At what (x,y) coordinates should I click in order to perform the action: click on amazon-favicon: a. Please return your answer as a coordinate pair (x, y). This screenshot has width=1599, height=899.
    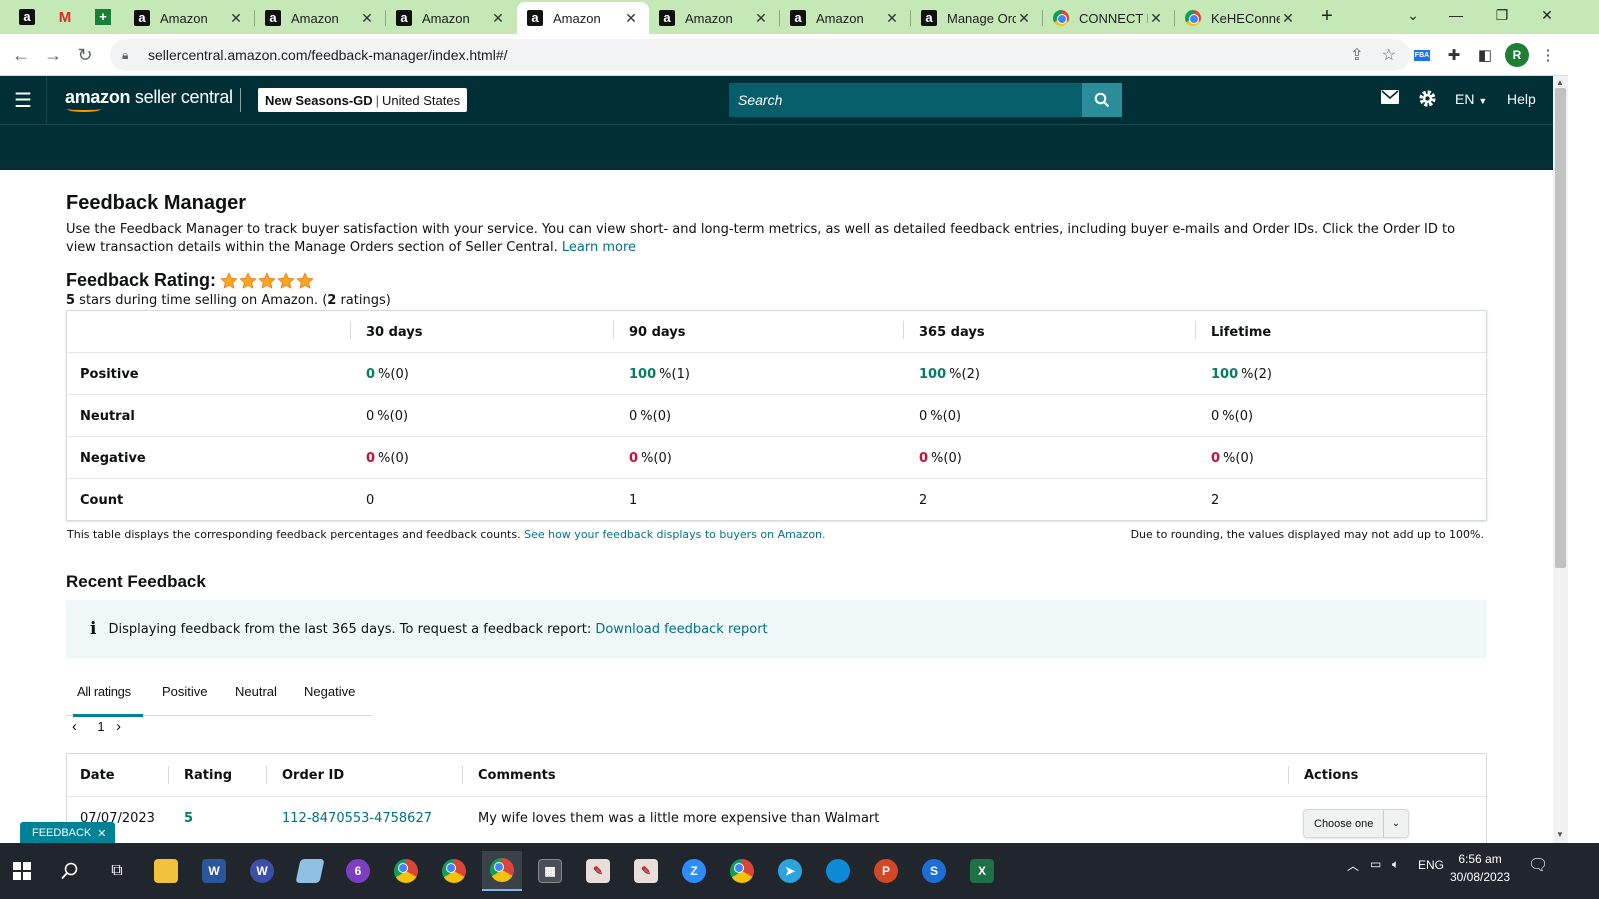
    Looking at the image, I should click on (142, 18).